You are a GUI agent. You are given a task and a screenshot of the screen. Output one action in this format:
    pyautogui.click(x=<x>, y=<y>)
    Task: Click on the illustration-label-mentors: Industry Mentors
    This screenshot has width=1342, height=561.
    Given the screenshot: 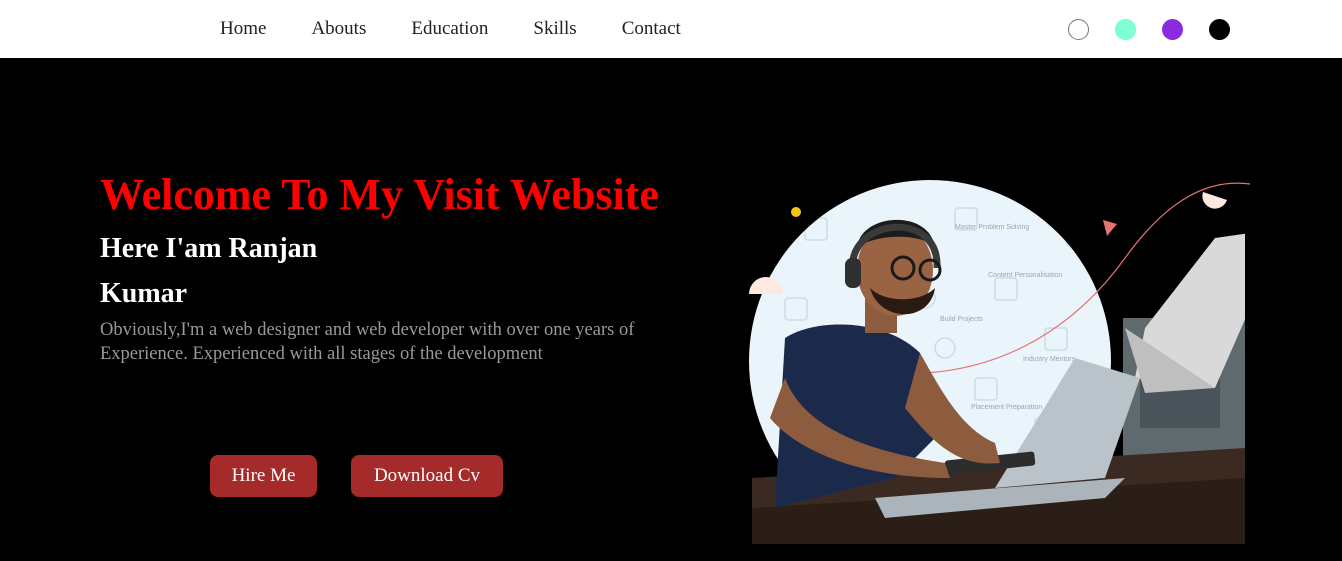 What is the action you would take?
    pyautogui.click(x=1049, y=359)
    